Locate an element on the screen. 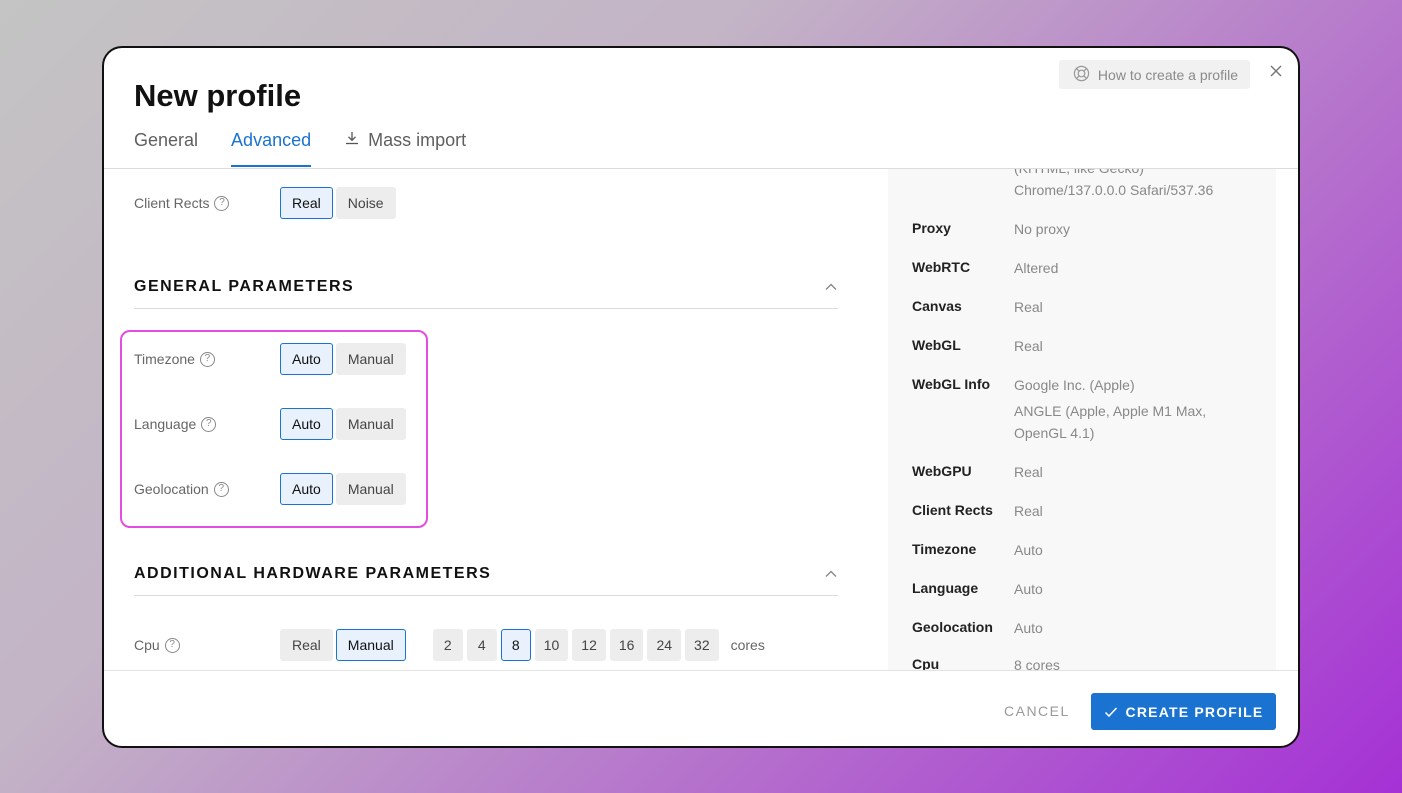 The height and width of the screenshot is (793, 1402). summary-key: Proxy is located at coordinates (931, 228).